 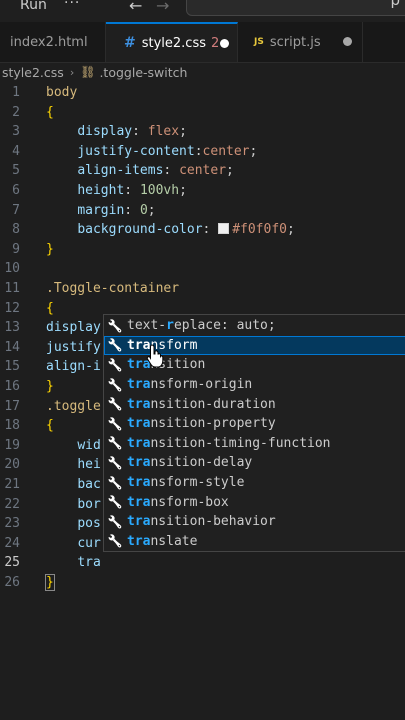 I want to click on code-line: 5 align-items: center;, so click(x=202, y=171).